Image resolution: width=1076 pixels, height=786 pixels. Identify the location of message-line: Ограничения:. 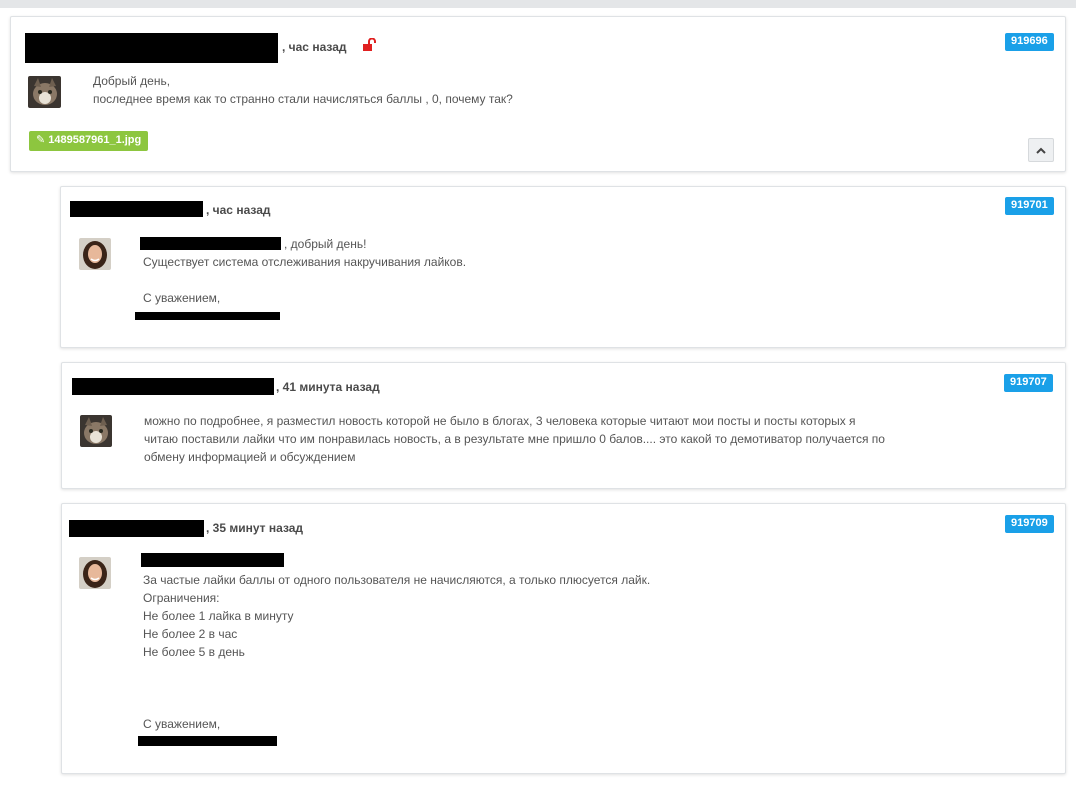
(181, 598).